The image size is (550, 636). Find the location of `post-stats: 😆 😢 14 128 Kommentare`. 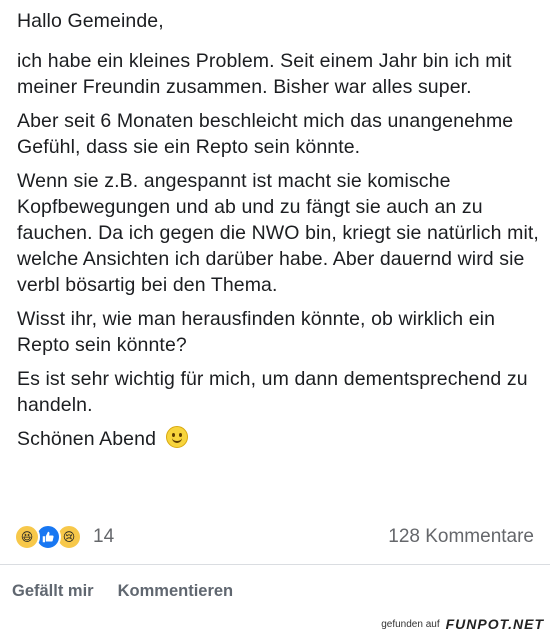

post-stats: 😆 😢 14 128 Kommentare is located at coordinates (275, 537).